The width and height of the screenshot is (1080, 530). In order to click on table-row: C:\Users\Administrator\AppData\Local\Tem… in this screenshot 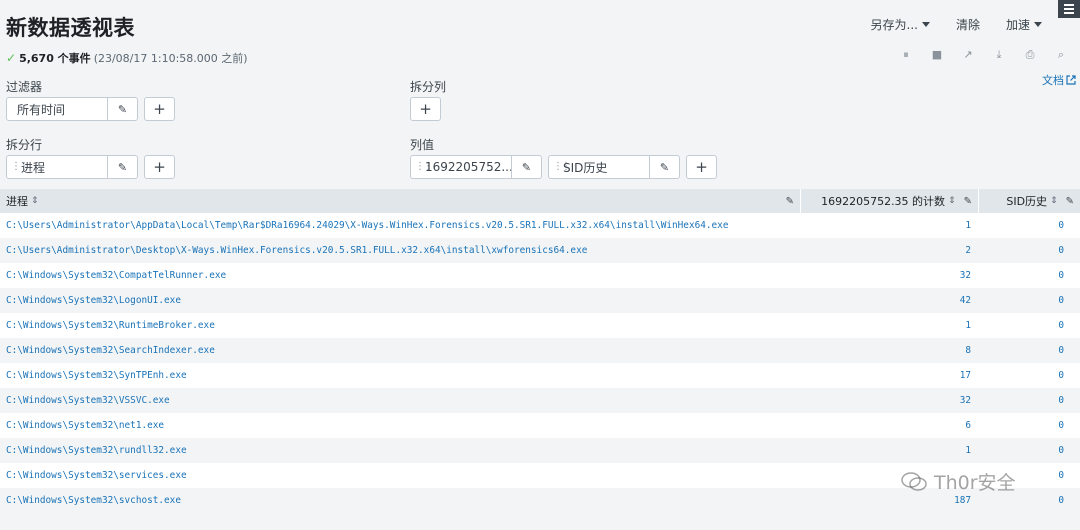, I will do `click(540, 225)`.